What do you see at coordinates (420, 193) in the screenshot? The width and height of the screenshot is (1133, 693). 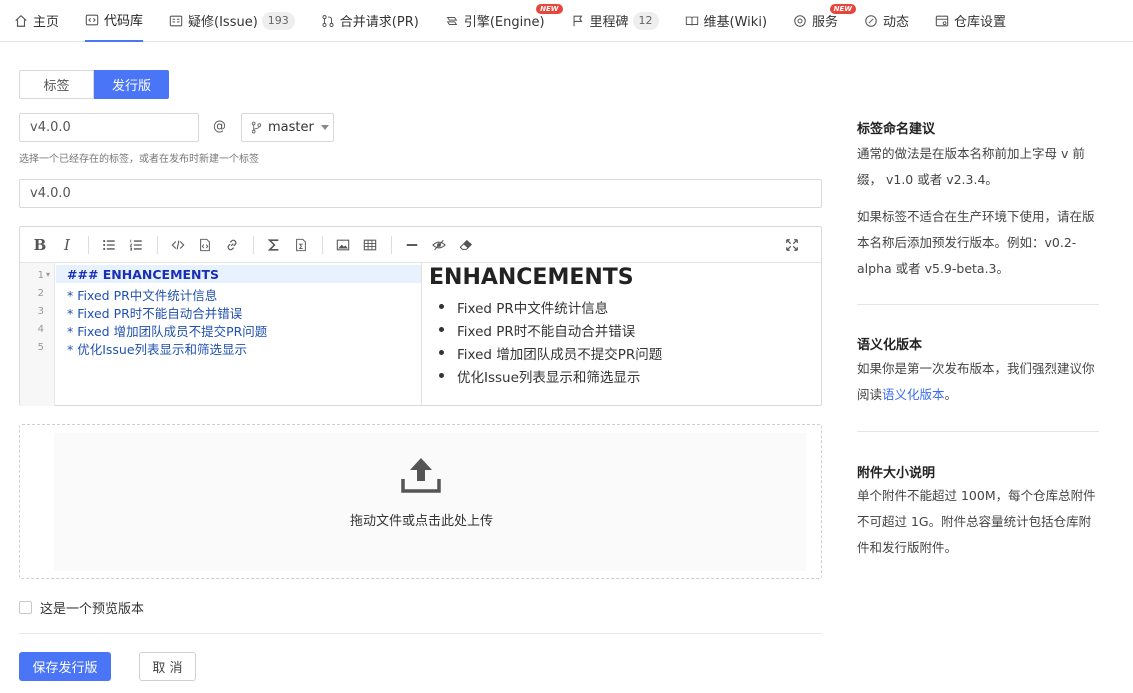 I see `release-title-input: v4.0.0` at bounding box center [420, 193].